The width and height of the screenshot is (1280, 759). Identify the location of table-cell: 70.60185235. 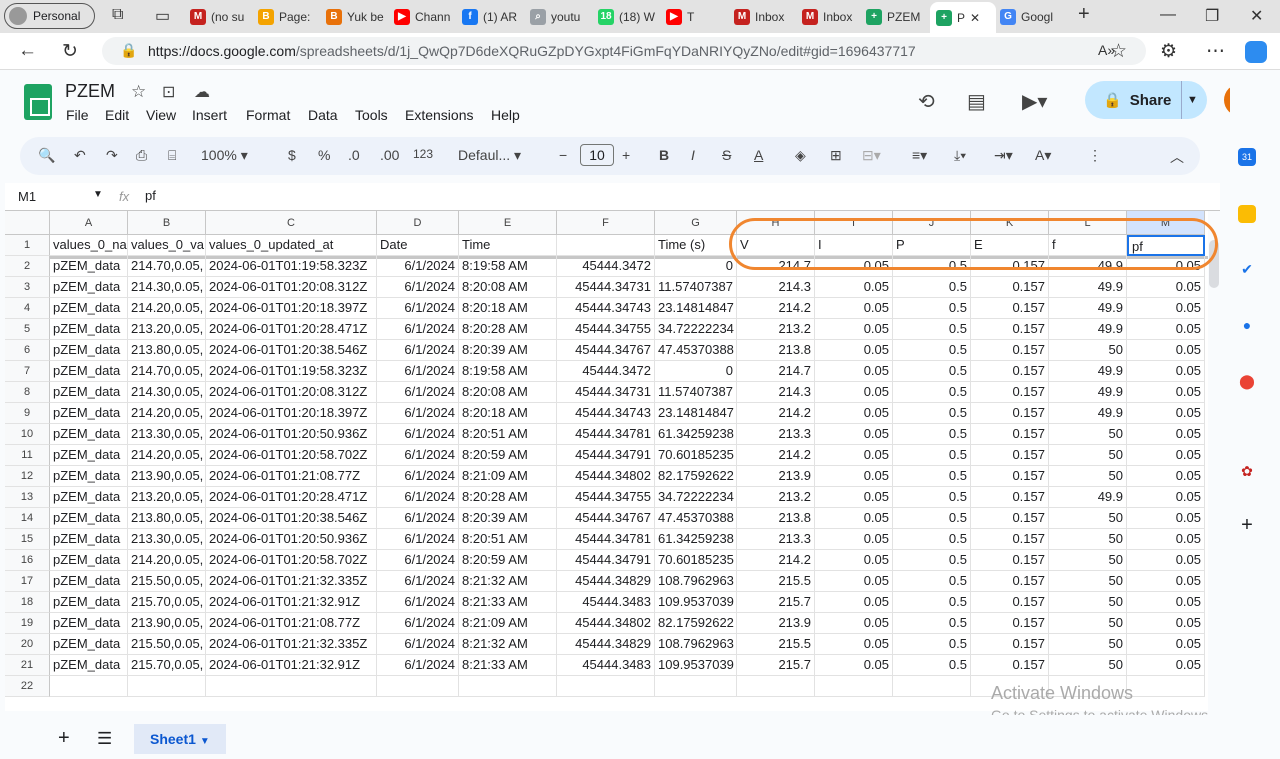
(696, 560).